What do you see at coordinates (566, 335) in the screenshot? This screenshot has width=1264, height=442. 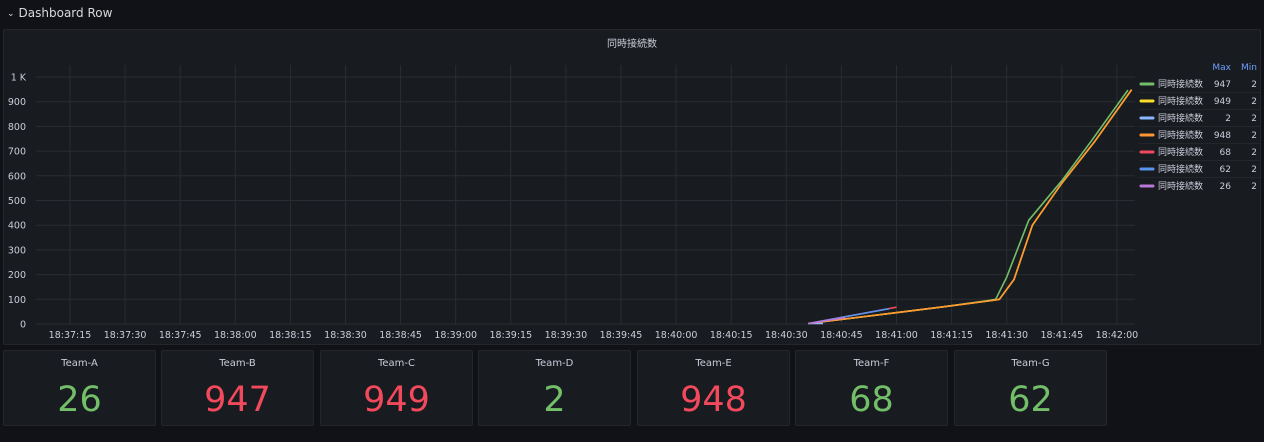 I see `x-tick-label: 18:39:30` at bounding box center [566, 335].